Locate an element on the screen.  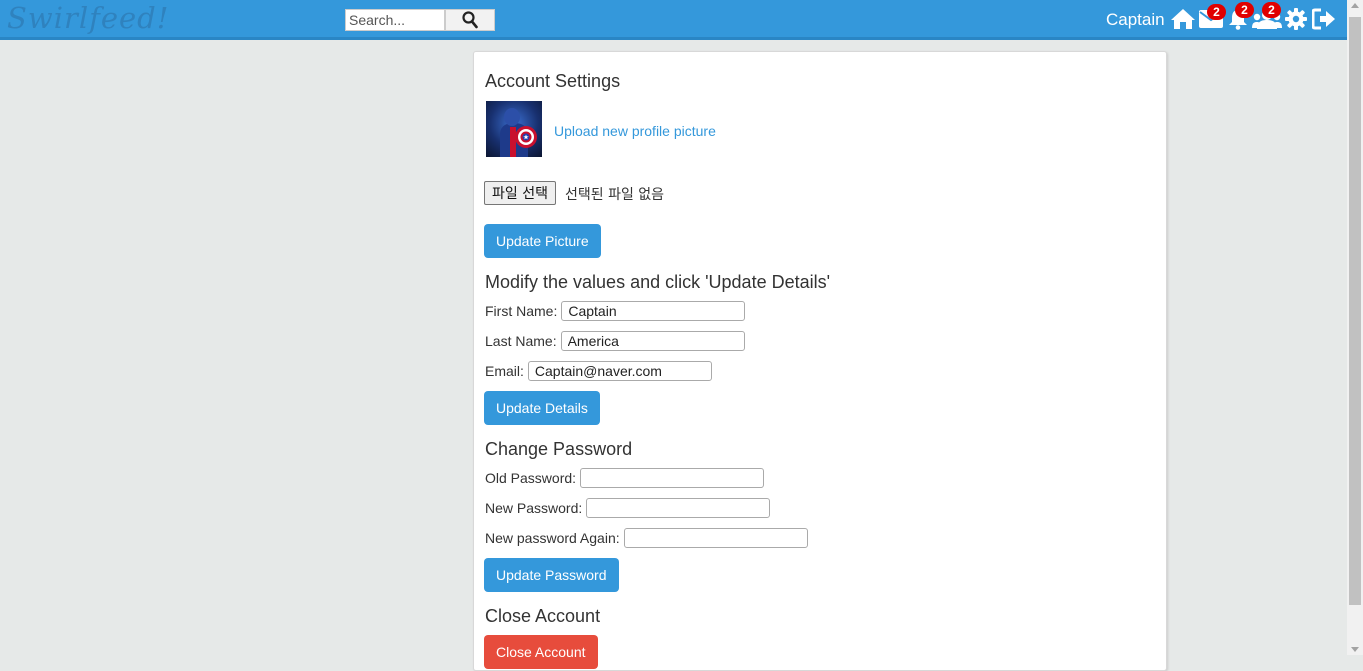
sign-out-icon is located at coordinates (1323, 19).